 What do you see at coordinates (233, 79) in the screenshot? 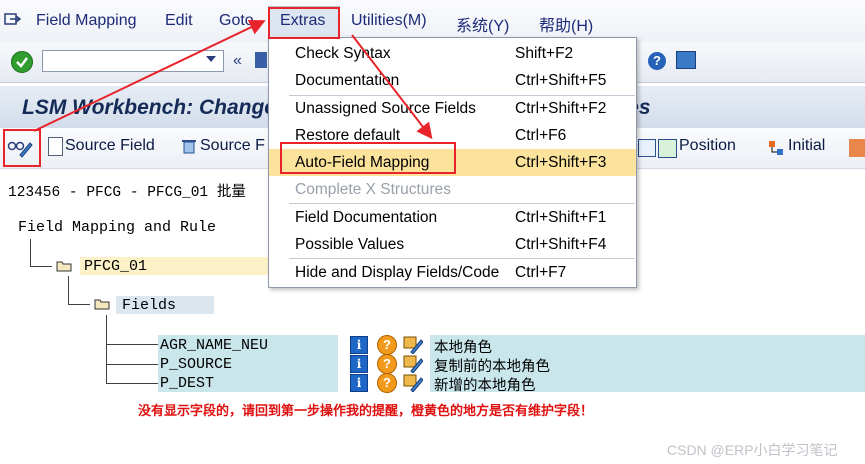
I see `annotation-arrows` at bounding box center [233, 79].